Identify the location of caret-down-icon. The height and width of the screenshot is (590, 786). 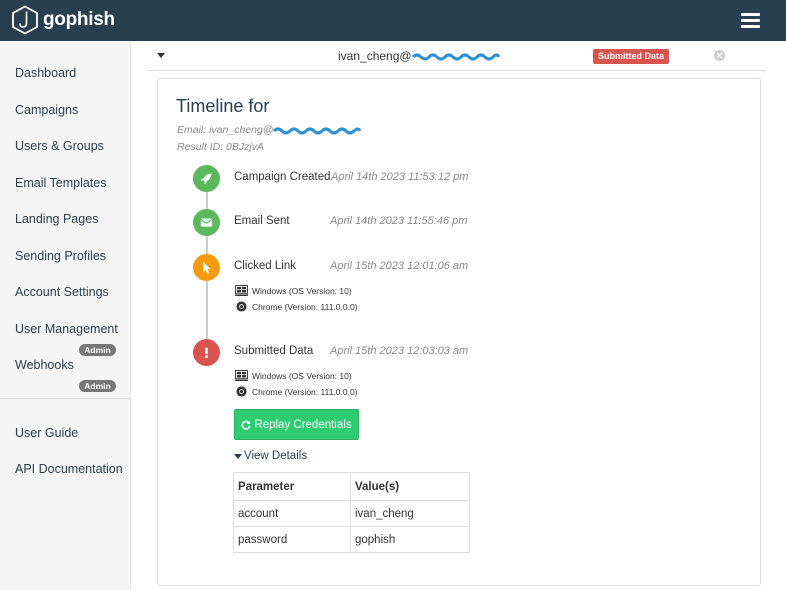
(238, 456).